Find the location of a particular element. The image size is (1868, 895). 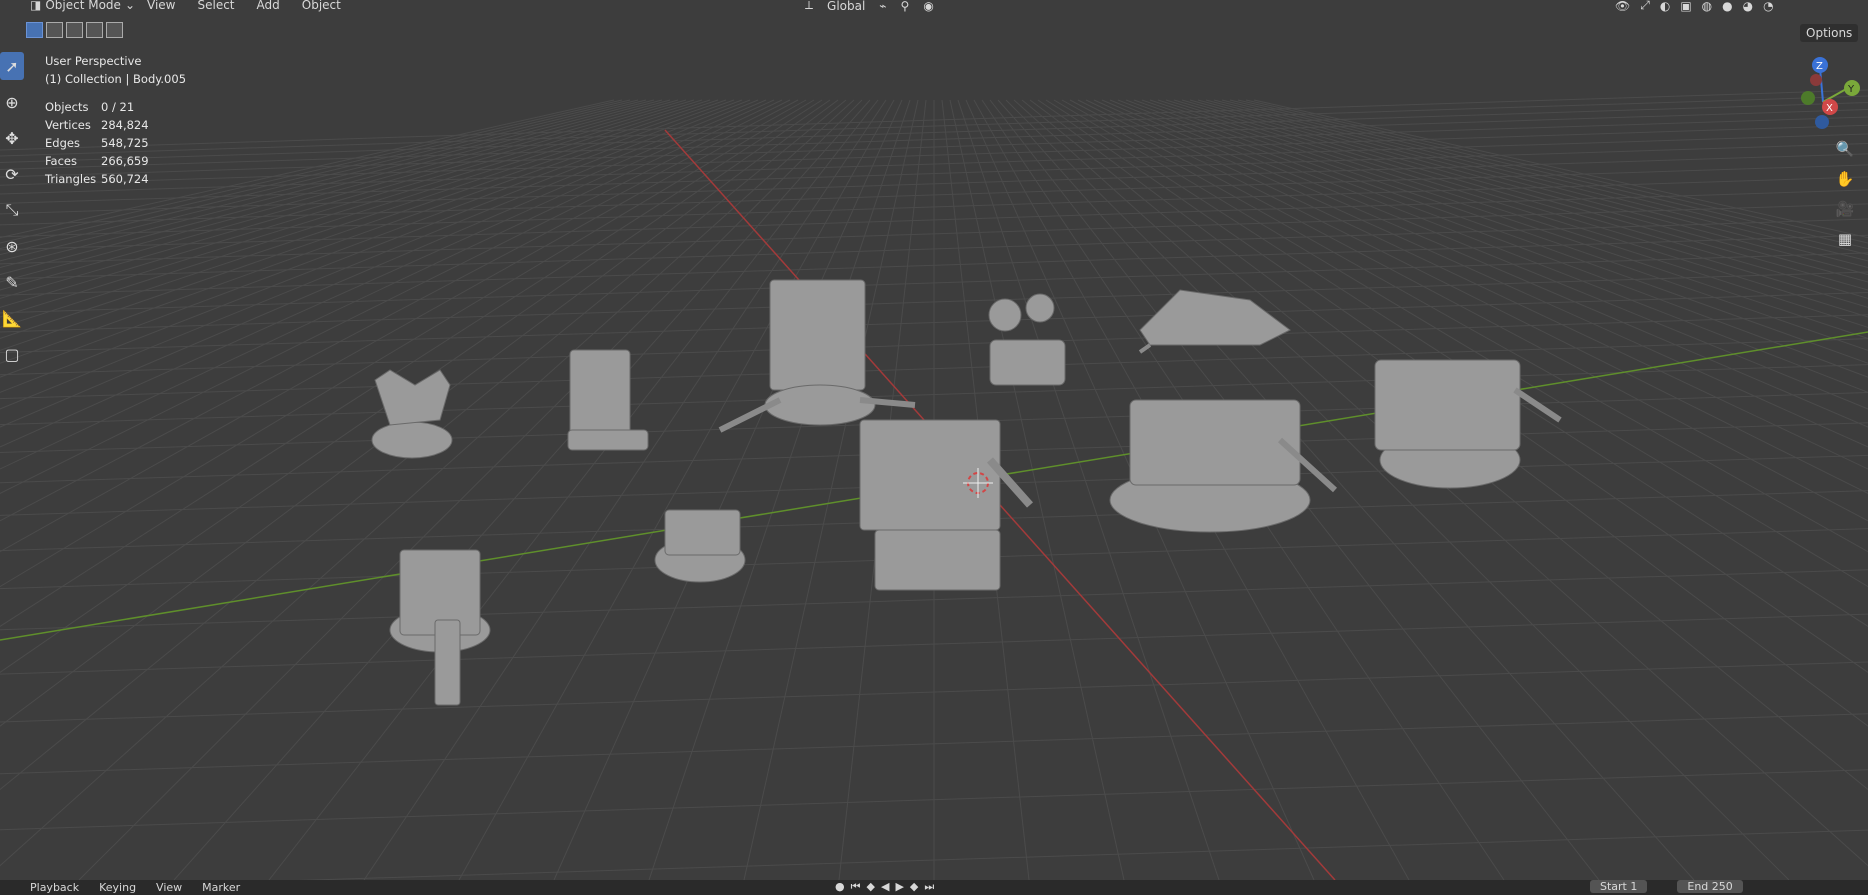

playback-controls: ● ⏮ ◆ ◀ ▶ ◆ ⏭ is located at coordinates (884, 887).